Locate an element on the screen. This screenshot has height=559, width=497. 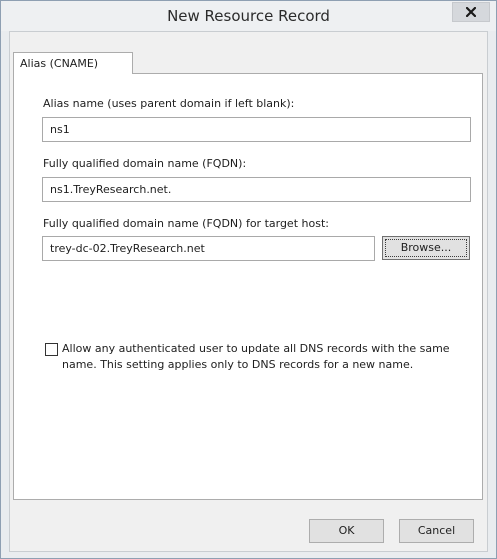
target-host-input: trey-dc-02.TreyResearch.net is located at coordinates (208, 248).